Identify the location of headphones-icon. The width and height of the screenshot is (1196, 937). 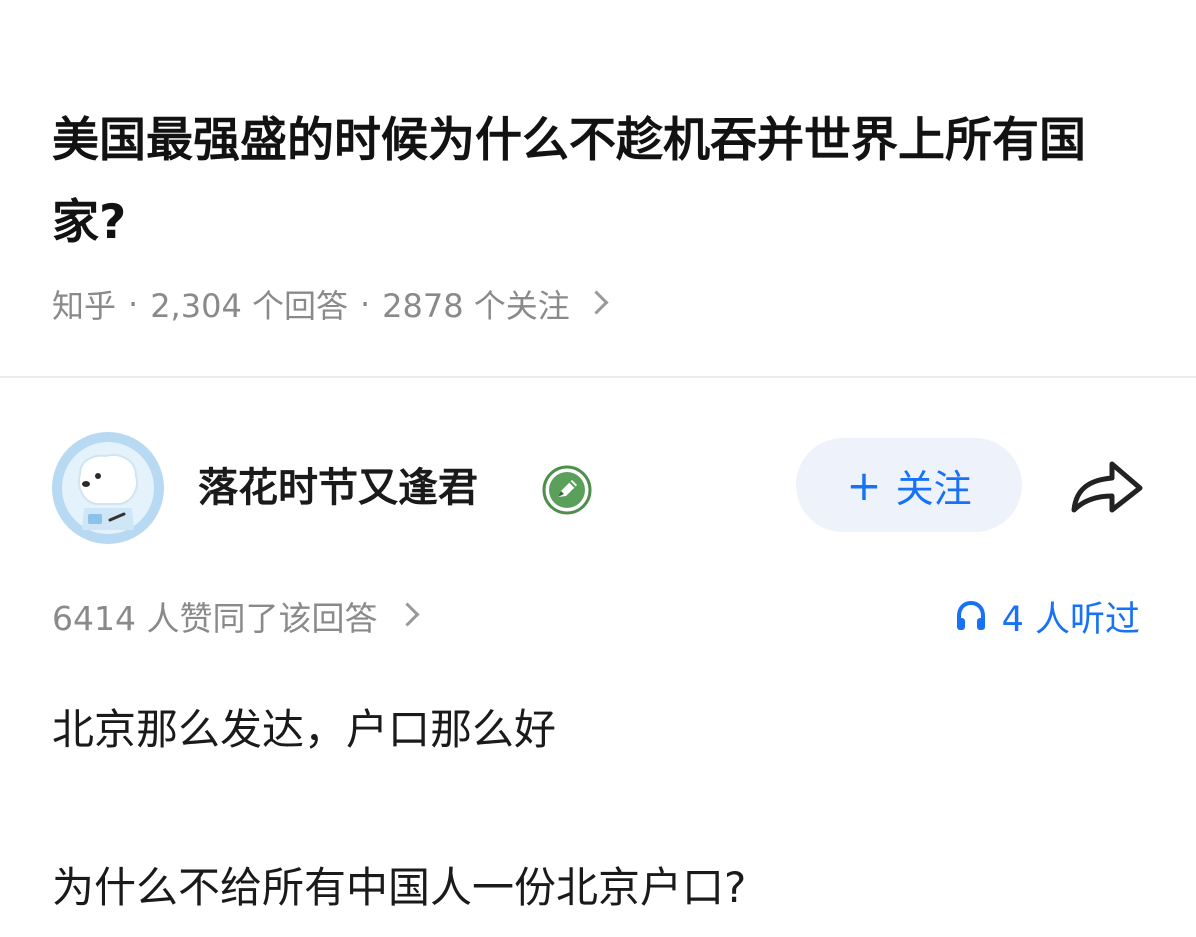
(970, 615).